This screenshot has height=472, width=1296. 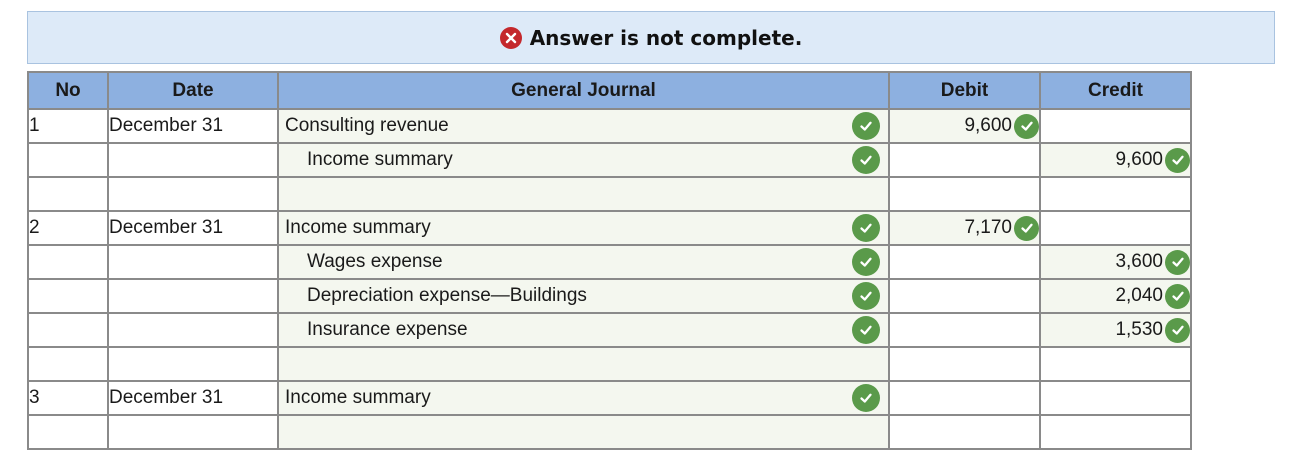 I want to click on table-row: 2 December 31 Income summary 7,170, so click(x=609, y=228).